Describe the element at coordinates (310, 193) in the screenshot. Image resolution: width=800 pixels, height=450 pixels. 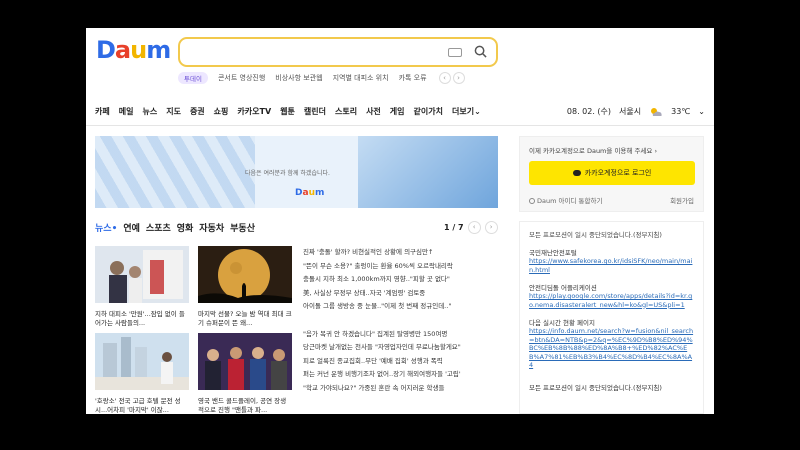
I see `banner-logo: Daum` at that location.